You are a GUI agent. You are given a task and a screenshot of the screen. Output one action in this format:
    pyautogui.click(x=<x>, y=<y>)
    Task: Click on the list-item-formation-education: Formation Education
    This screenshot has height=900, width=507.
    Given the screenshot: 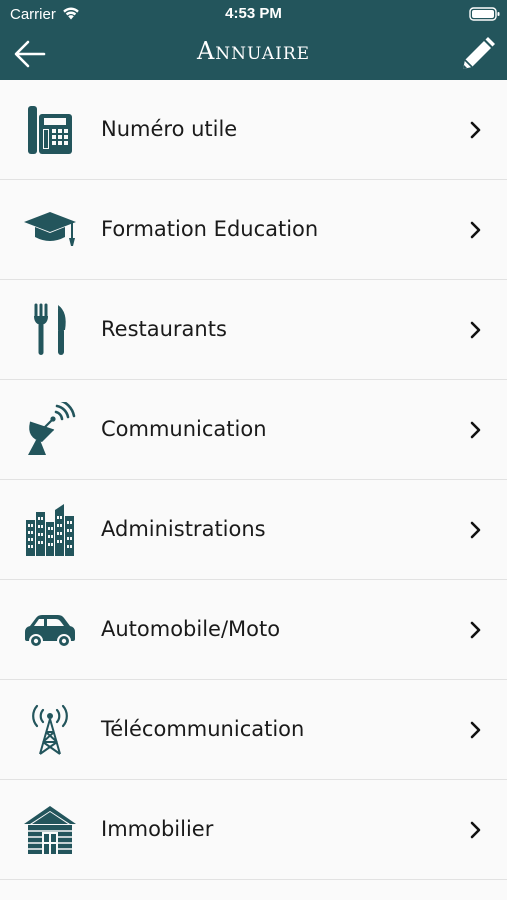 What is the action you would take?
    pyautogui.click(x=253, y=230)
    